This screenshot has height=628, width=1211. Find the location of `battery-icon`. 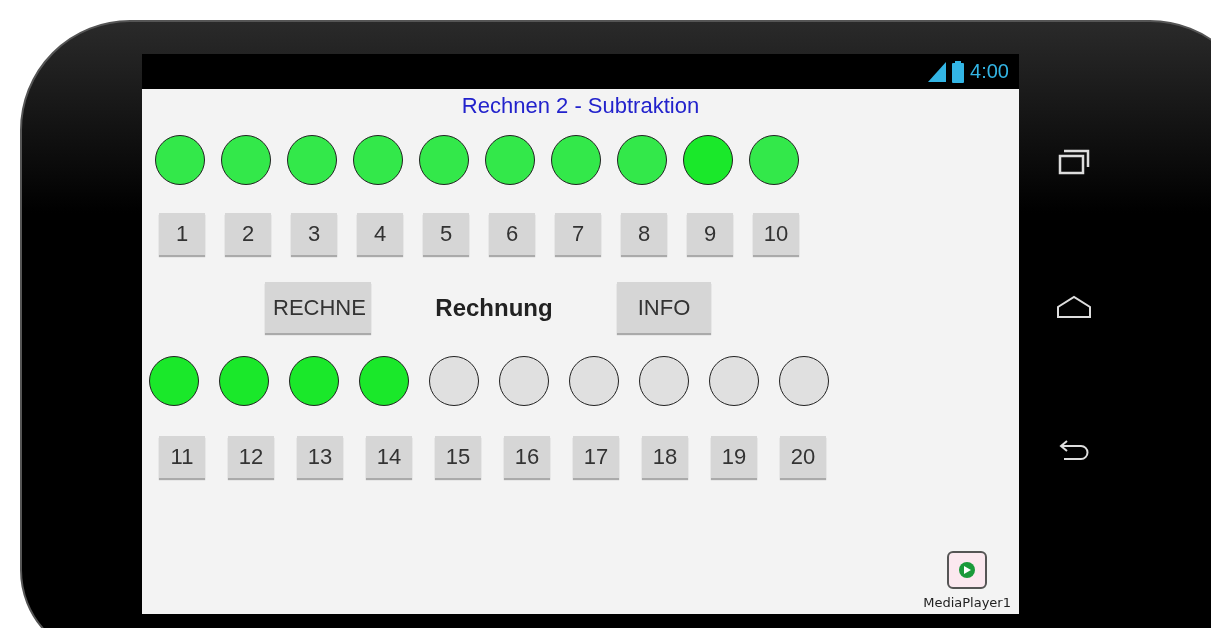

battery-icon is located at coordinates (958, 71).